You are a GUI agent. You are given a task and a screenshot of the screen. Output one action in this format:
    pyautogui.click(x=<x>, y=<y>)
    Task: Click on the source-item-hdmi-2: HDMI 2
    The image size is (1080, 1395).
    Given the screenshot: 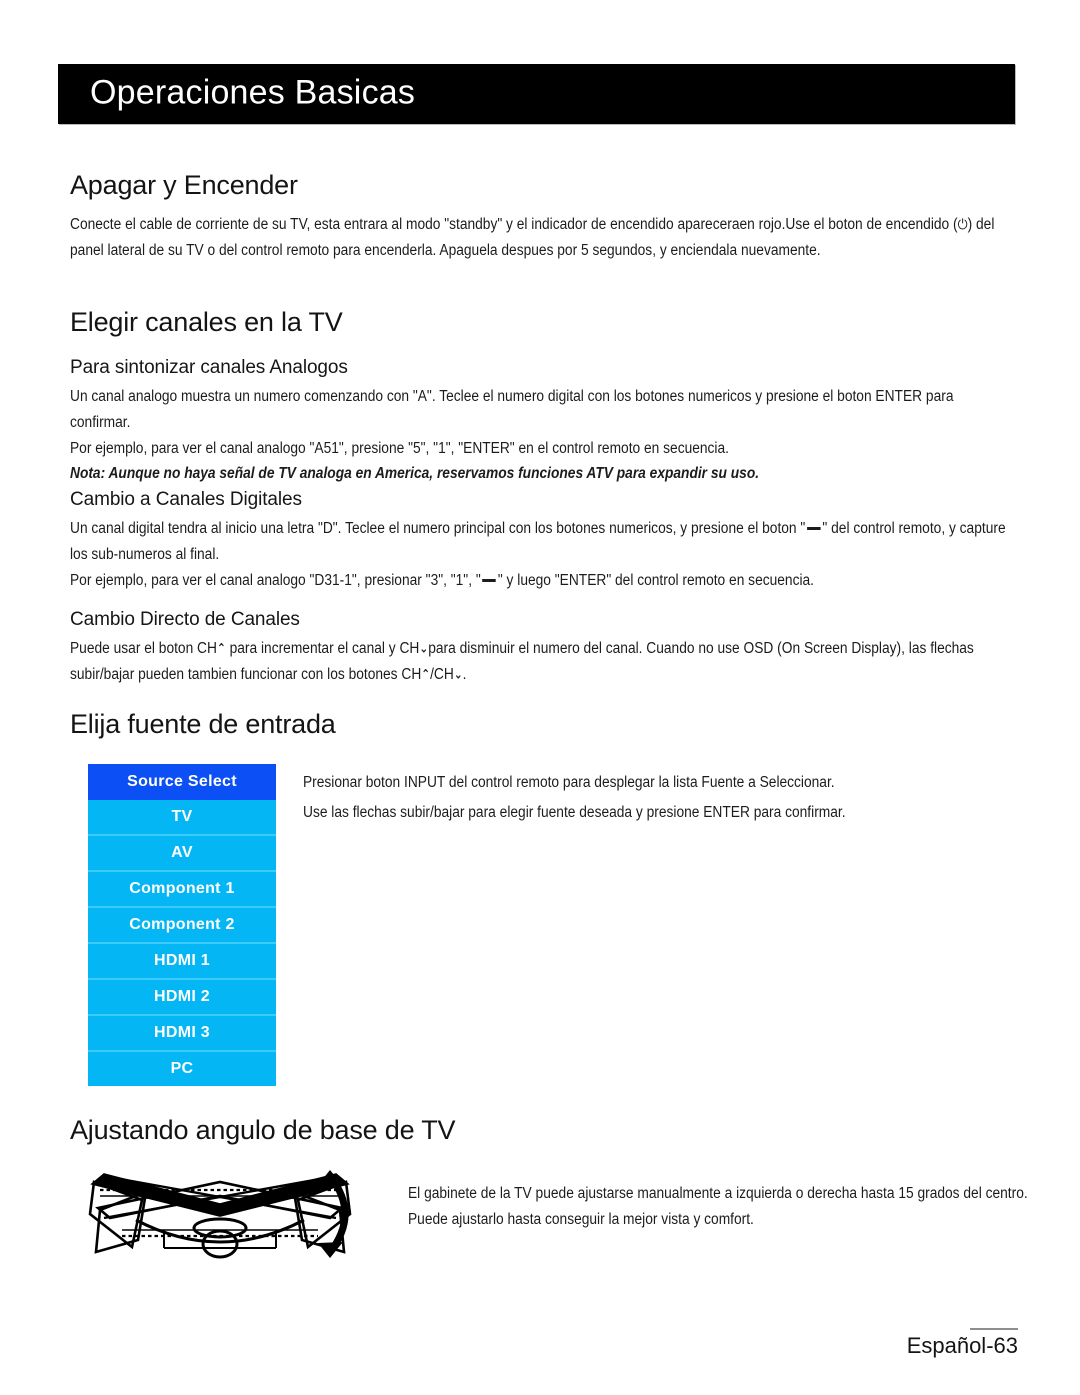 What is the action you would take?
    pyautogui.click(x=182, y=998)
    